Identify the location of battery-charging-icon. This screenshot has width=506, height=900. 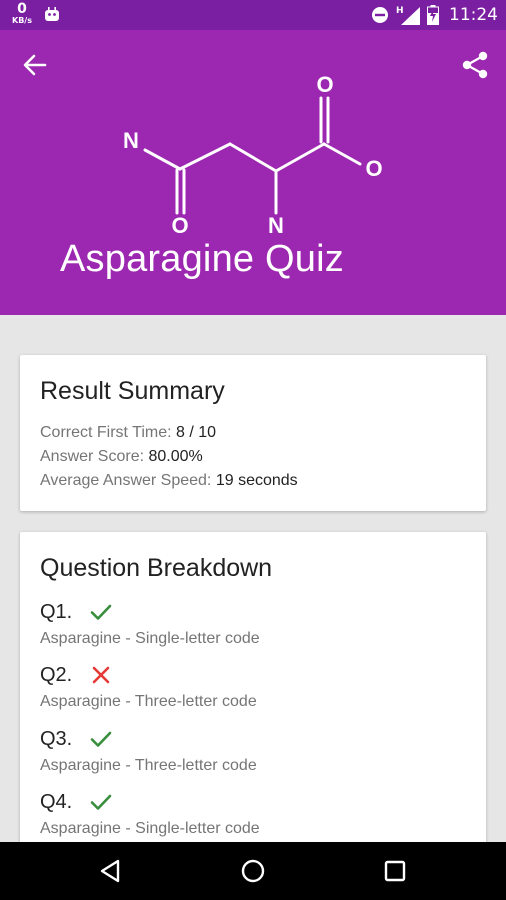
(433, 15).